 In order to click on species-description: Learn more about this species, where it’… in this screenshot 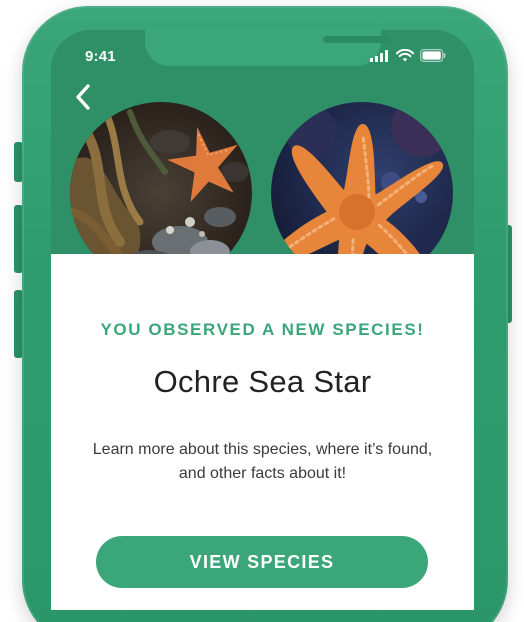, I will do `click(262, 461)`.